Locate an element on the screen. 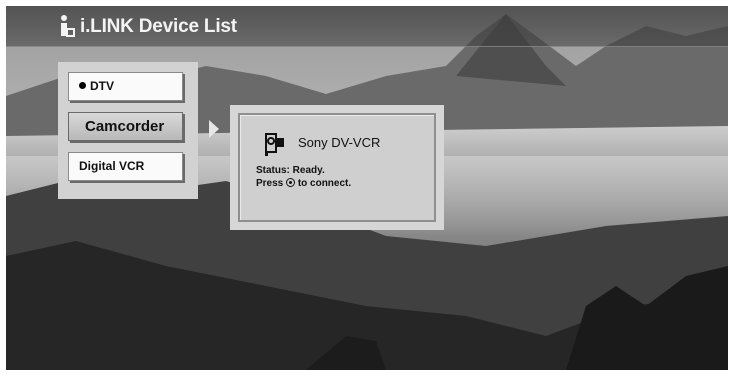 This screenshot has width=734, height=376. page-title: i.LINK Device List is located at coordinates (158, 26).